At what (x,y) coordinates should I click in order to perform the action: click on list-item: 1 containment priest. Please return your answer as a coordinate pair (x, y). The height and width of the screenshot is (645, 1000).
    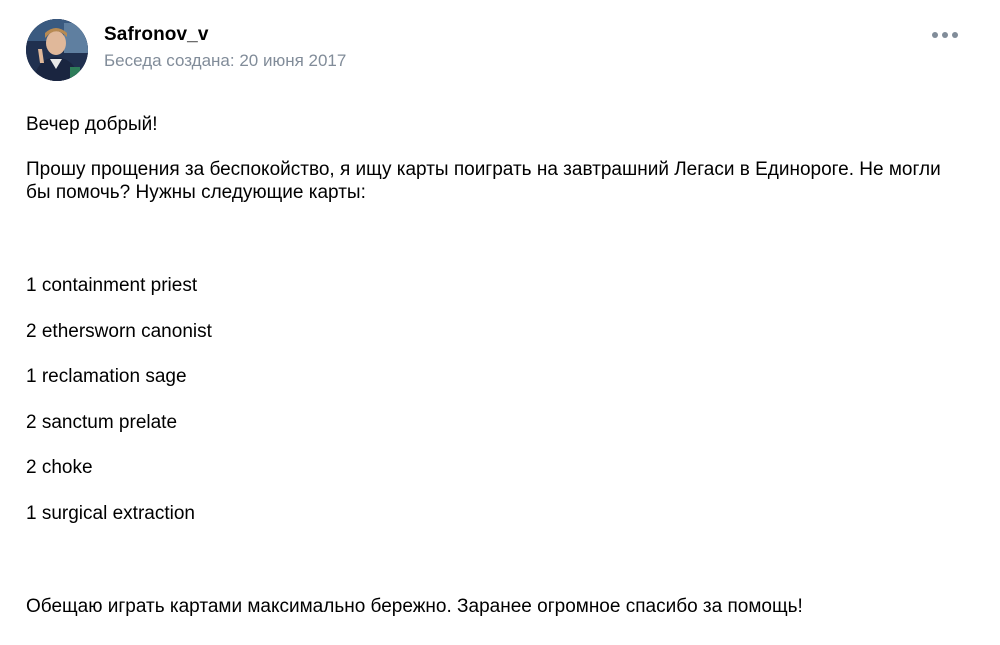
    Looking at the image, I should click on (112, 285).